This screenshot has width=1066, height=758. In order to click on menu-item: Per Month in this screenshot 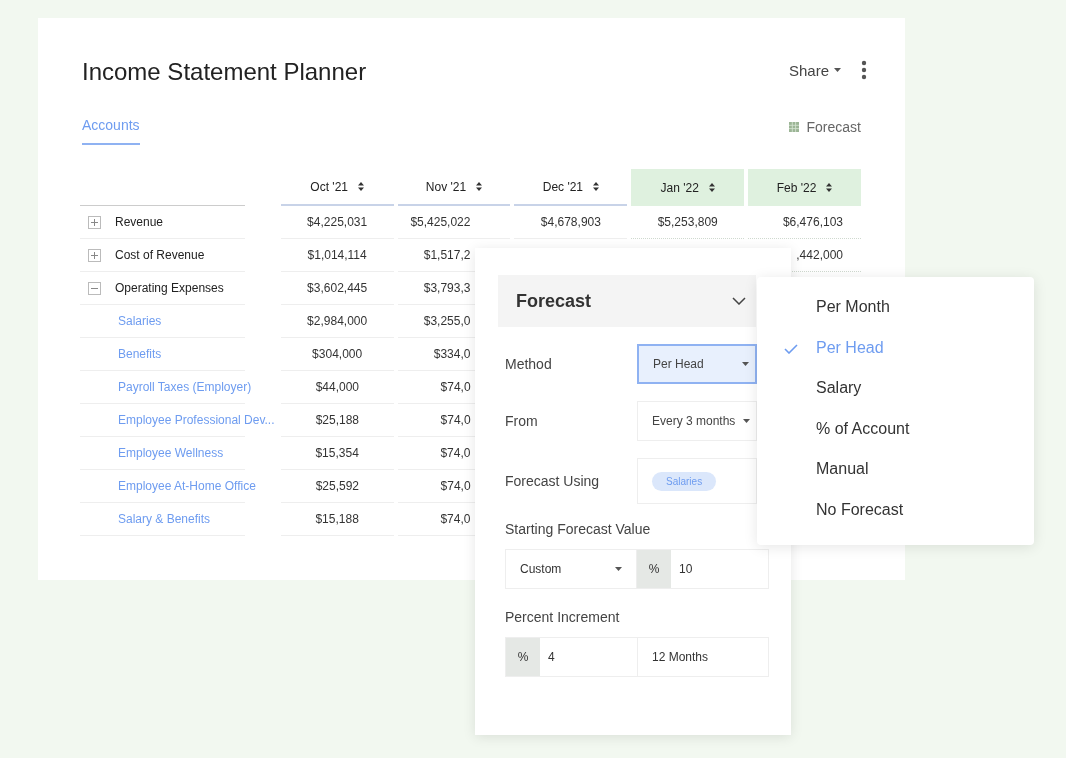, I will do `click(895, 307)`.